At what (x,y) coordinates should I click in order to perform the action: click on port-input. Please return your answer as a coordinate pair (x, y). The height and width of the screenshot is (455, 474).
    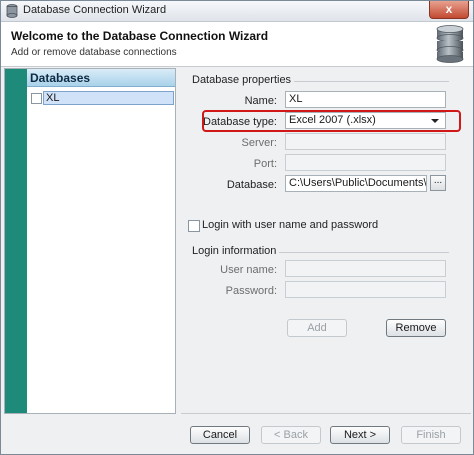
    Looking at the image, I should click on (365, 162).